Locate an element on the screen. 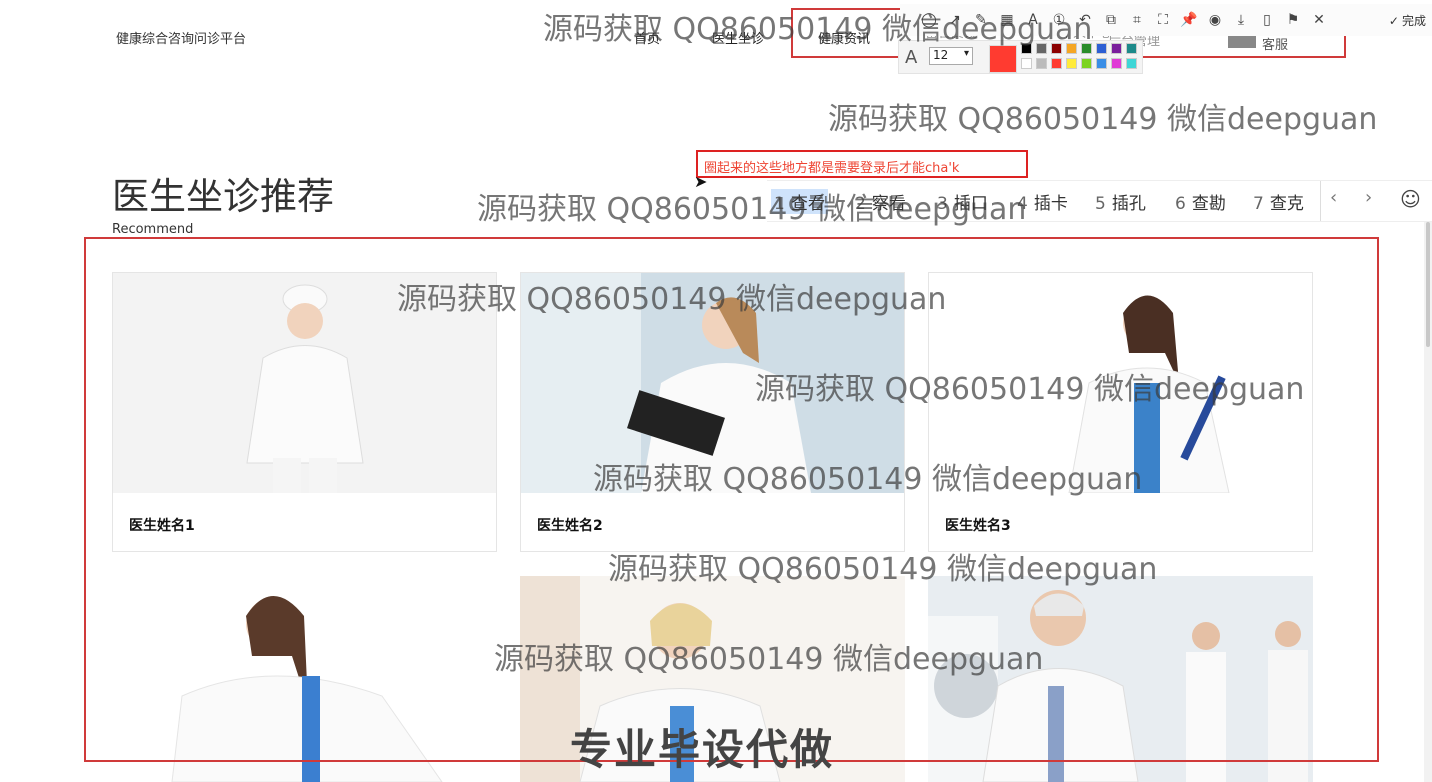 The image size is (1432, 782). ime-next-icon: › is located at coordinates (1368, 197).